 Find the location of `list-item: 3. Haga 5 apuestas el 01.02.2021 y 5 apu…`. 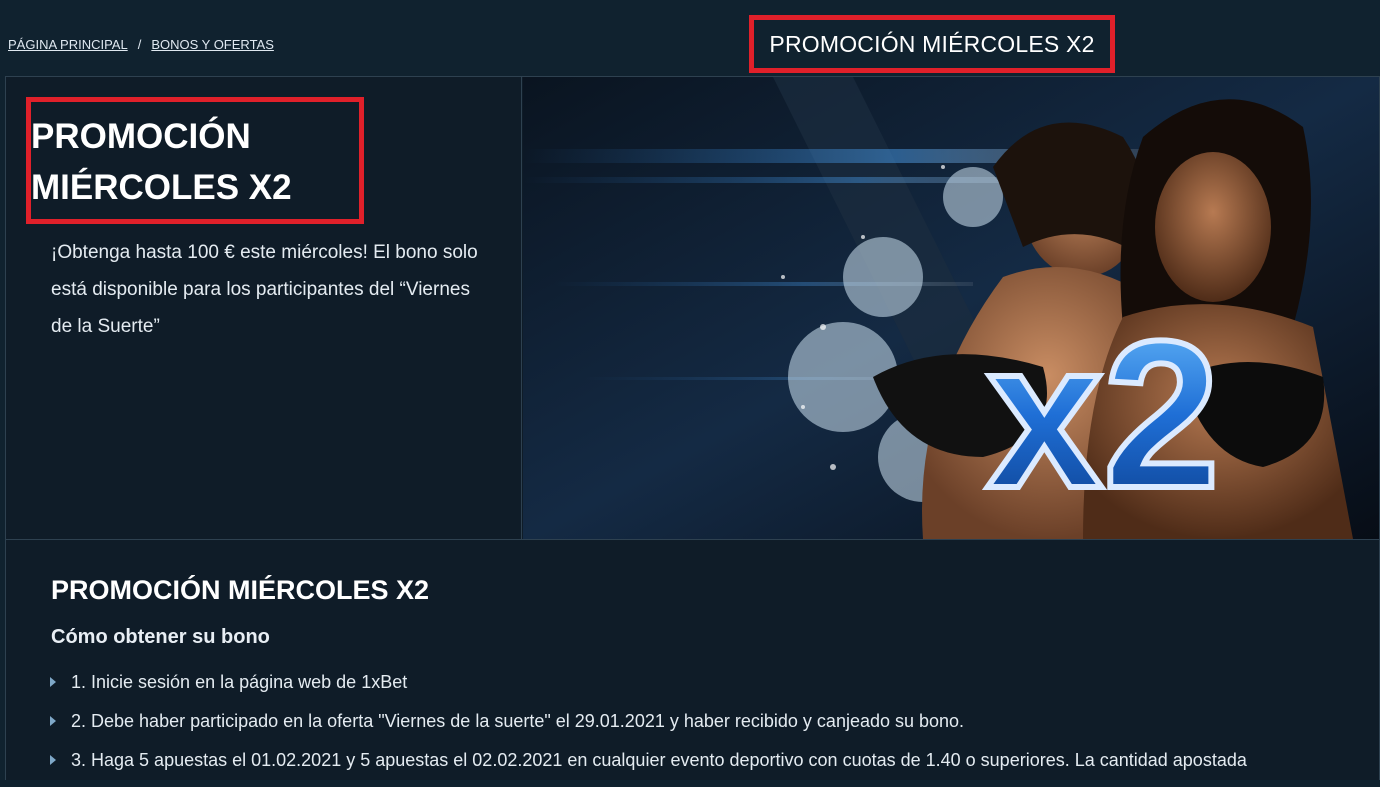

list-item: 3. Haga 5 apuestas el 01.02.2021 y 5 apu… is located at coordinates (698, 767).